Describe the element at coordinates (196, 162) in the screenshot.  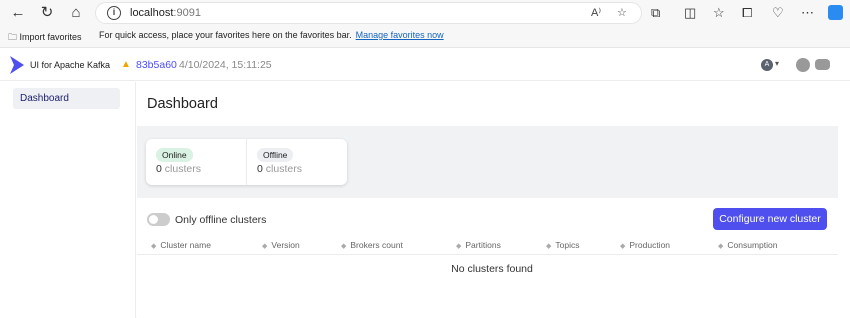
I see `online-stat: Online 0 clusters` at that location.